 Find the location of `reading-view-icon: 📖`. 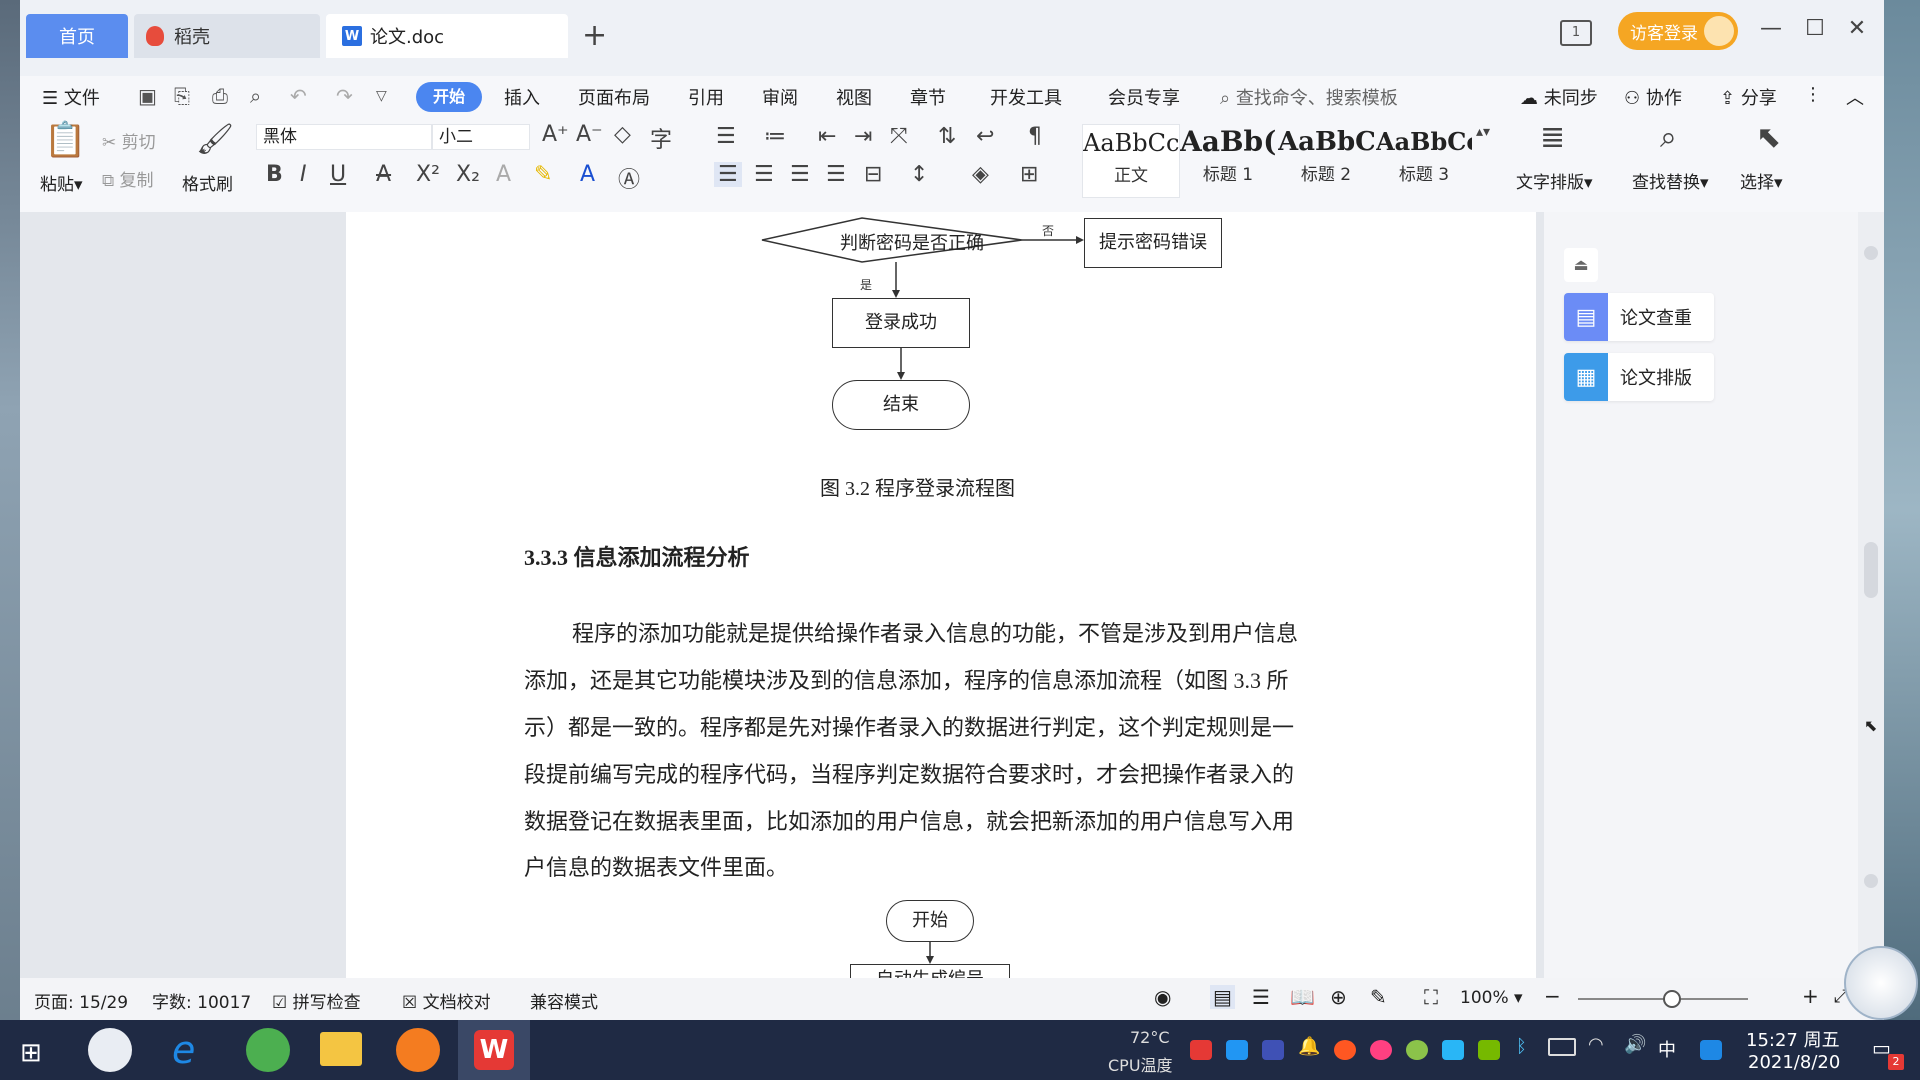

reading-view-icon: 📖 is located at coordinates (1302, 997).